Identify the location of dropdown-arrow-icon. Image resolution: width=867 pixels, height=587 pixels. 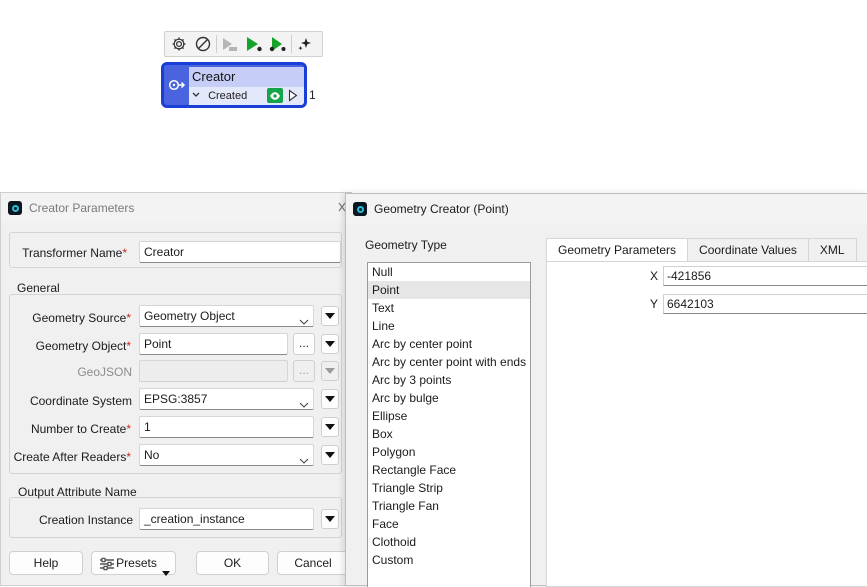
(166, 572).